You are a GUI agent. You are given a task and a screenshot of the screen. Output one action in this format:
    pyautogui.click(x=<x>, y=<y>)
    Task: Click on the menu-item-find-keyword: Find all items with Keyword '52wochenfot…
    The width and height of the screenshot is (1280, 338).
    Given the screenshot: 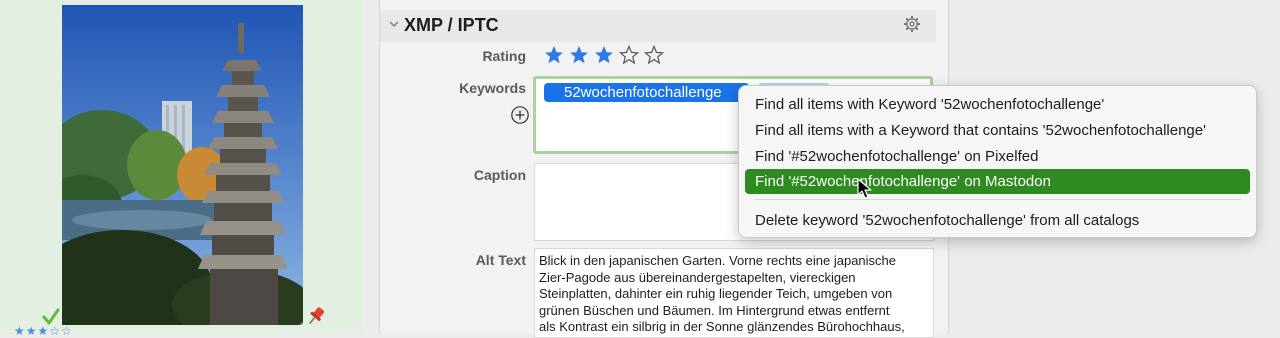 What is the action you would take?
    pyautogui.click(x=997, y=104)
    